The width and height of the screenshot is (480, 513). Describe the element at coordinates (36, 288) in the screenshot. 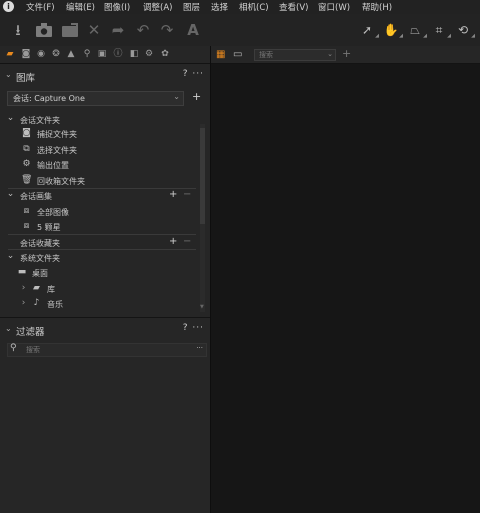

I see `folder-icon: ▰` at that location.